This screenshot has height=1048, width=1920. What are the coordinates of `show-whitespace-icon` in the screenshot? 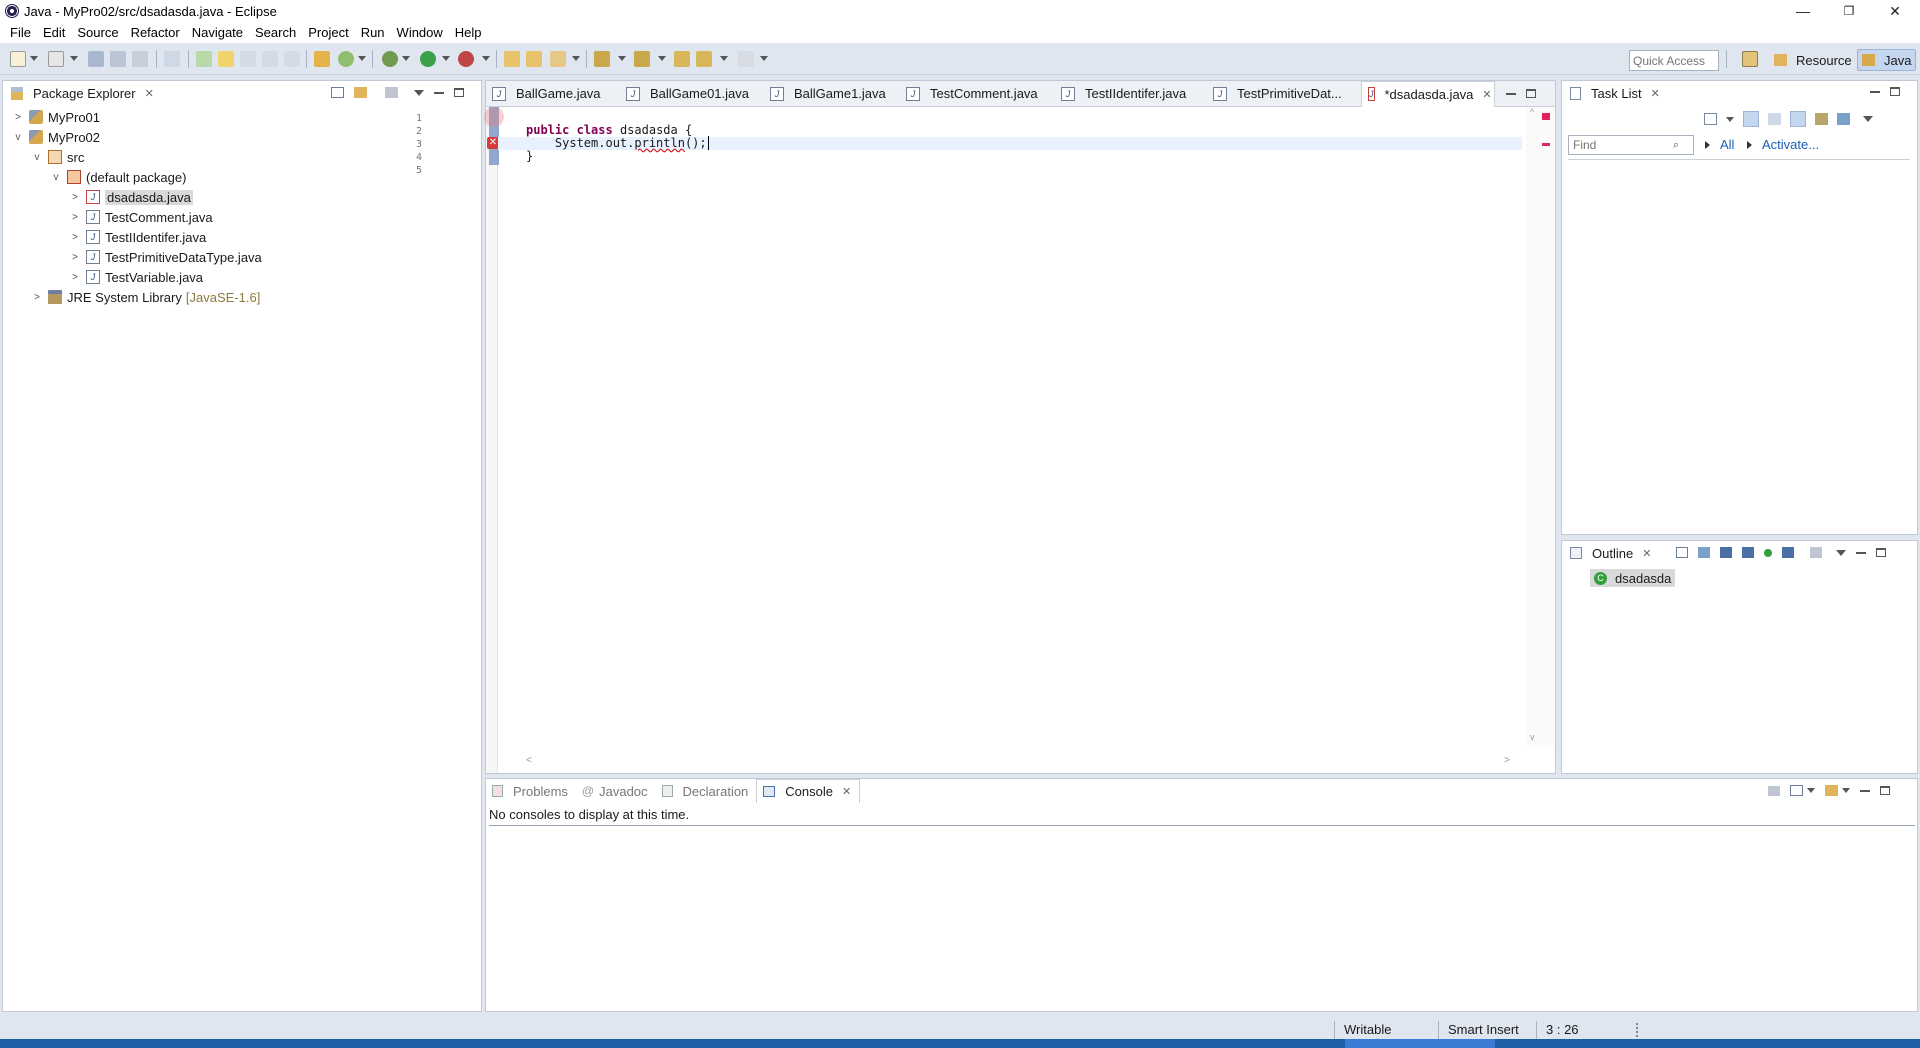 It's located at (292, 59).